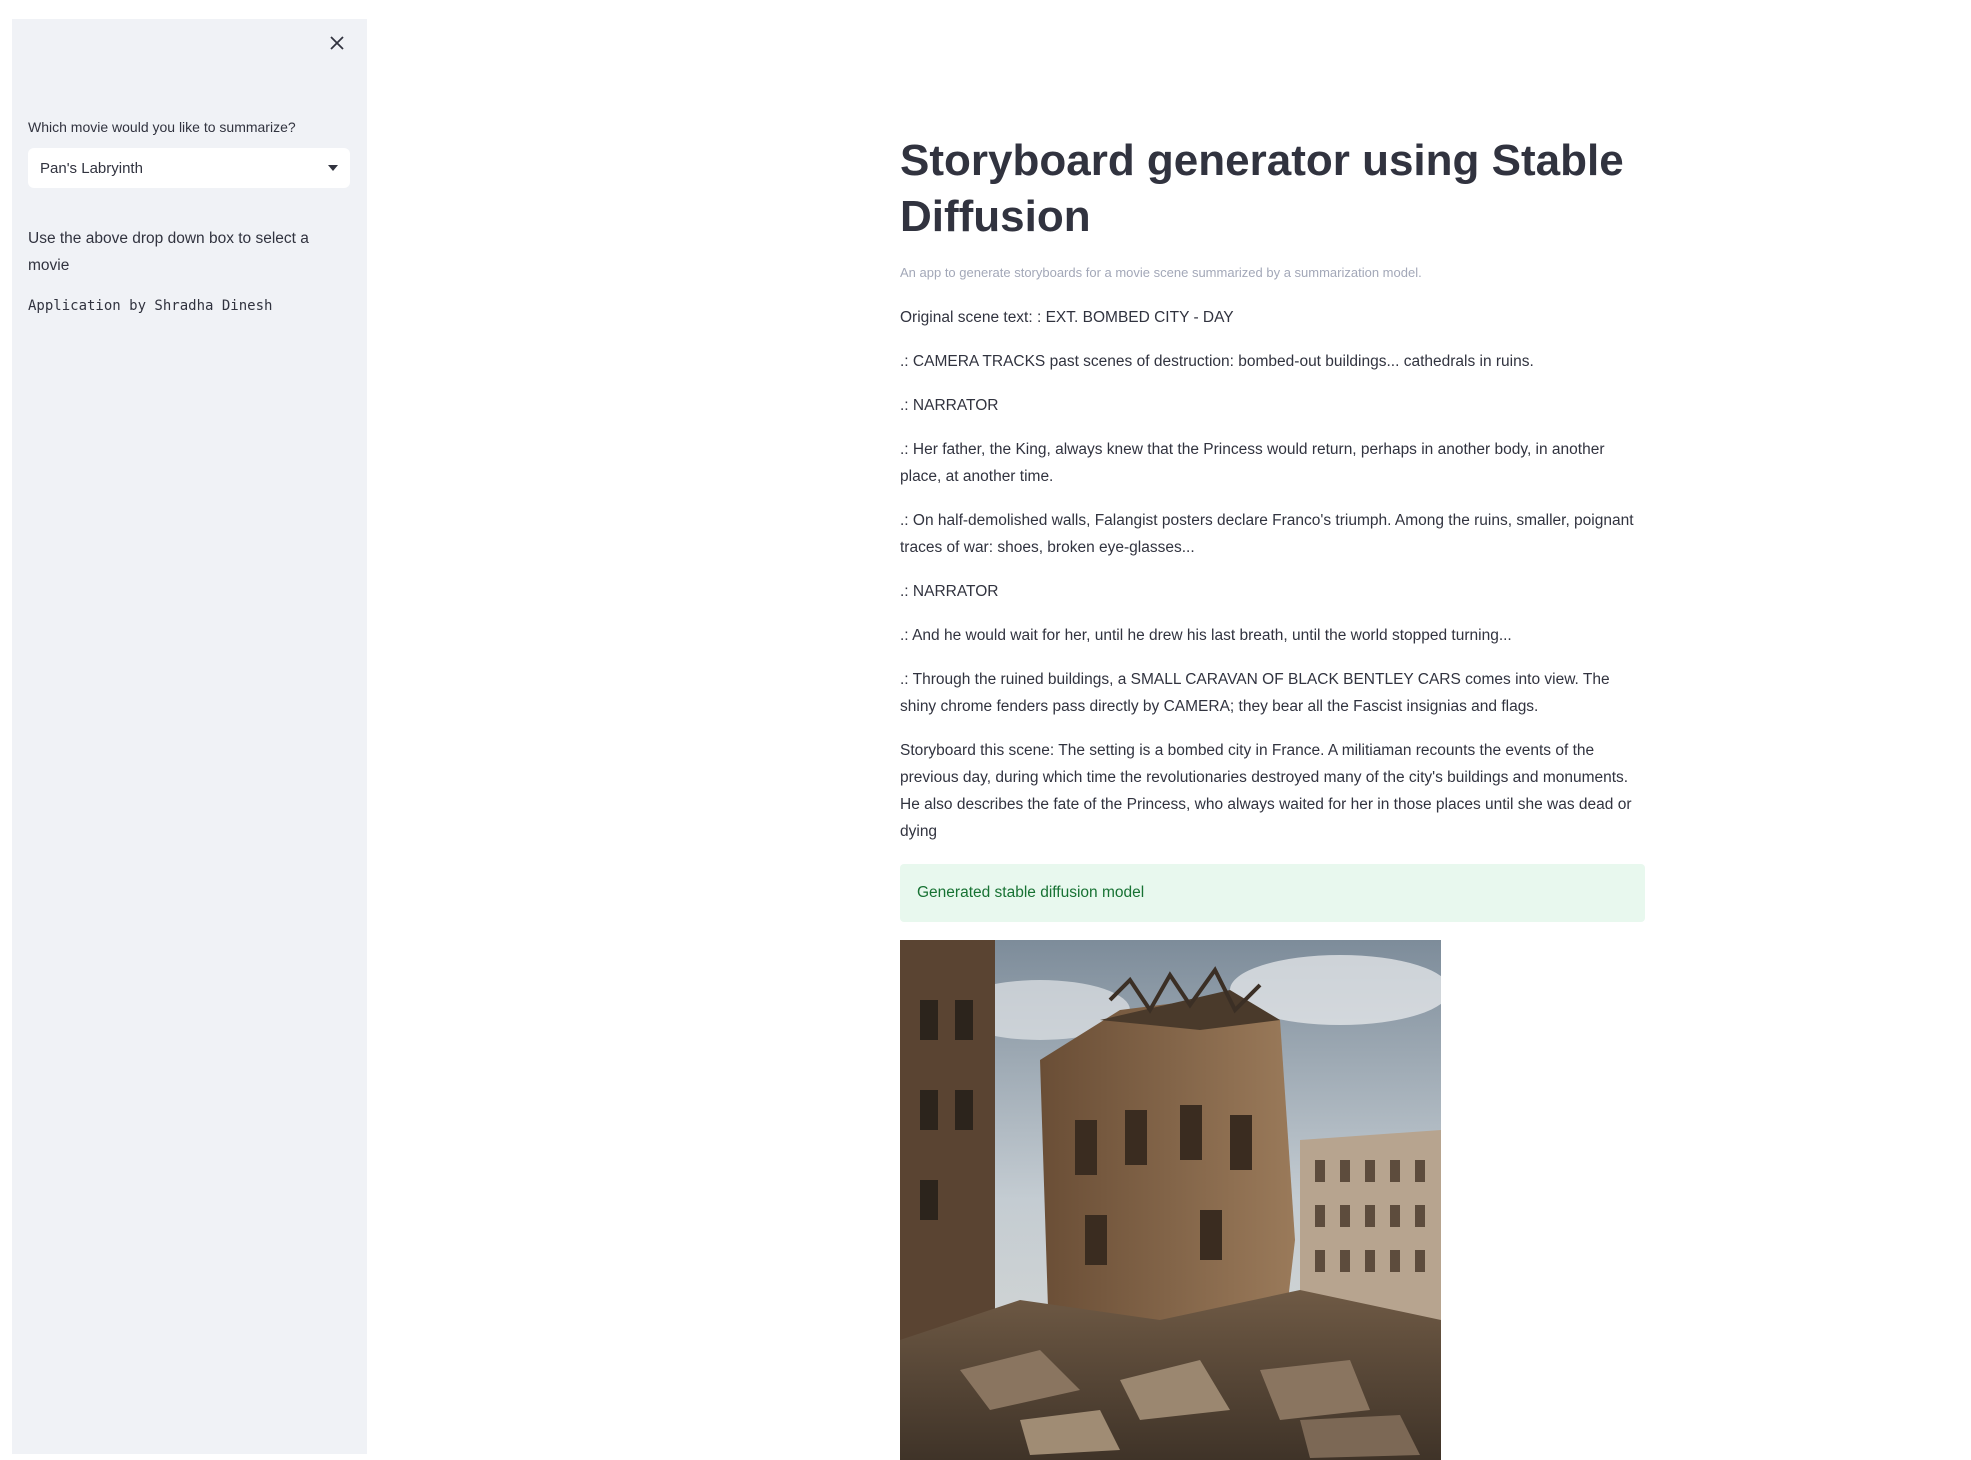  I want to click on success-message: Generated stable diffusion model, so click(1031, 892).